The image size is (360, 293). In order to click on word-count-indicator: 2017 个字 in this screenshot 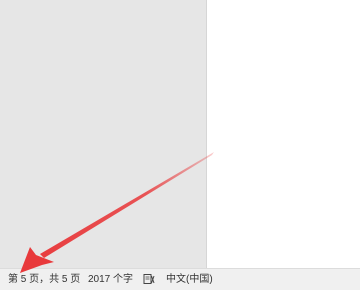, I will do `click(110, 279)`.